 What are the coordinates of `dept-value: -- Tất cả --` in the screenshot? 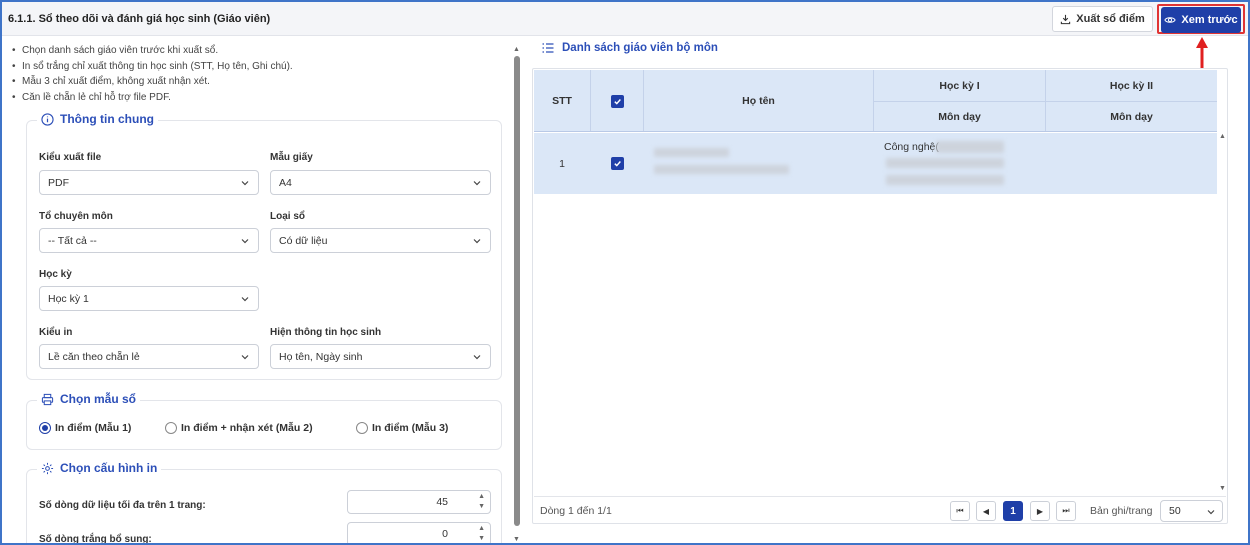 It's located at (72, 240).